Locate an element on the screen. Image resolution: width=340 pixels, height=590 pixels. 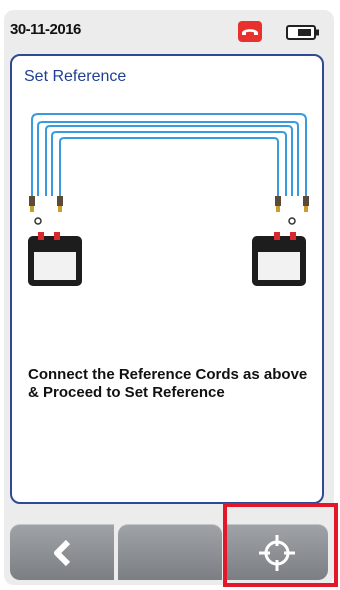
battery-icon is located at coordinates (302, 32).